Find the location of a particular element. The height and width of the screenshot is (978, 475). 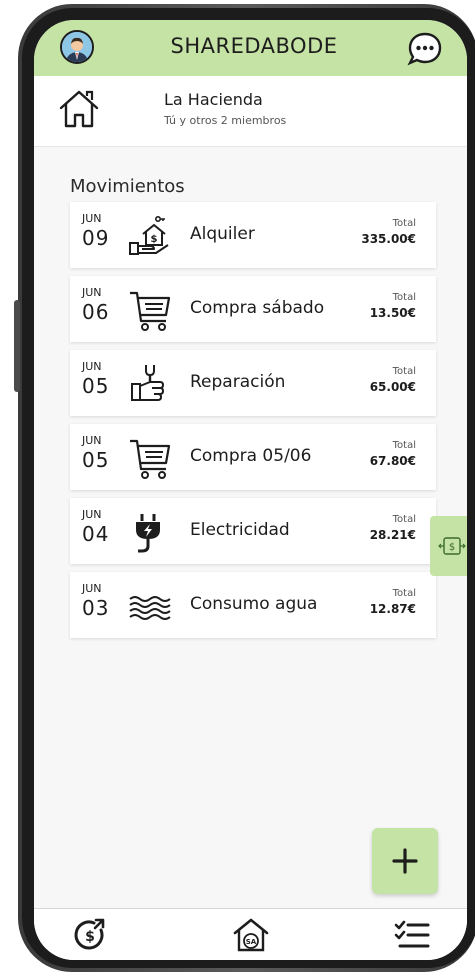

movement-row: JUN 05 Reparación Total 65.00€ is located at coordinates (253, 383).